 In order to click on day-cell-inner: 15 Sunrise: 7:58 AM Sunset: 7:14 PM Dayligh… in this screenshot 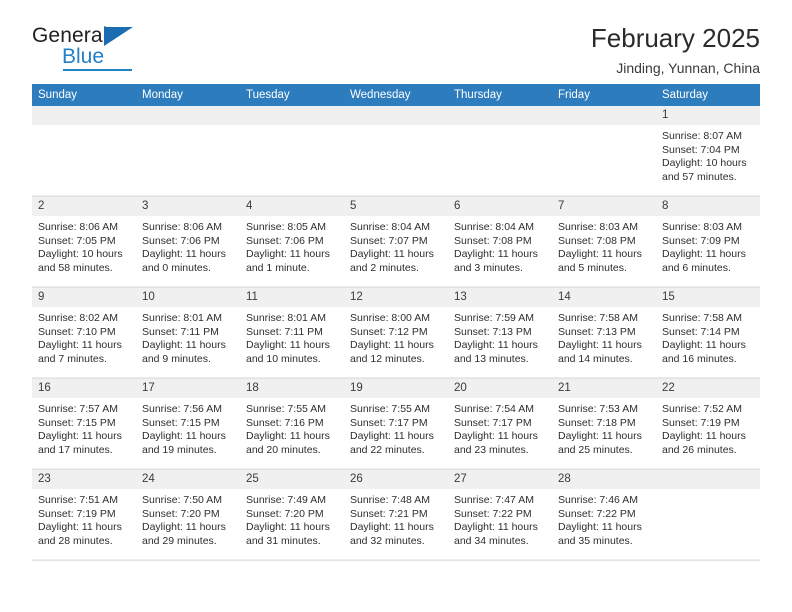, I will do `click(708, 333)`.